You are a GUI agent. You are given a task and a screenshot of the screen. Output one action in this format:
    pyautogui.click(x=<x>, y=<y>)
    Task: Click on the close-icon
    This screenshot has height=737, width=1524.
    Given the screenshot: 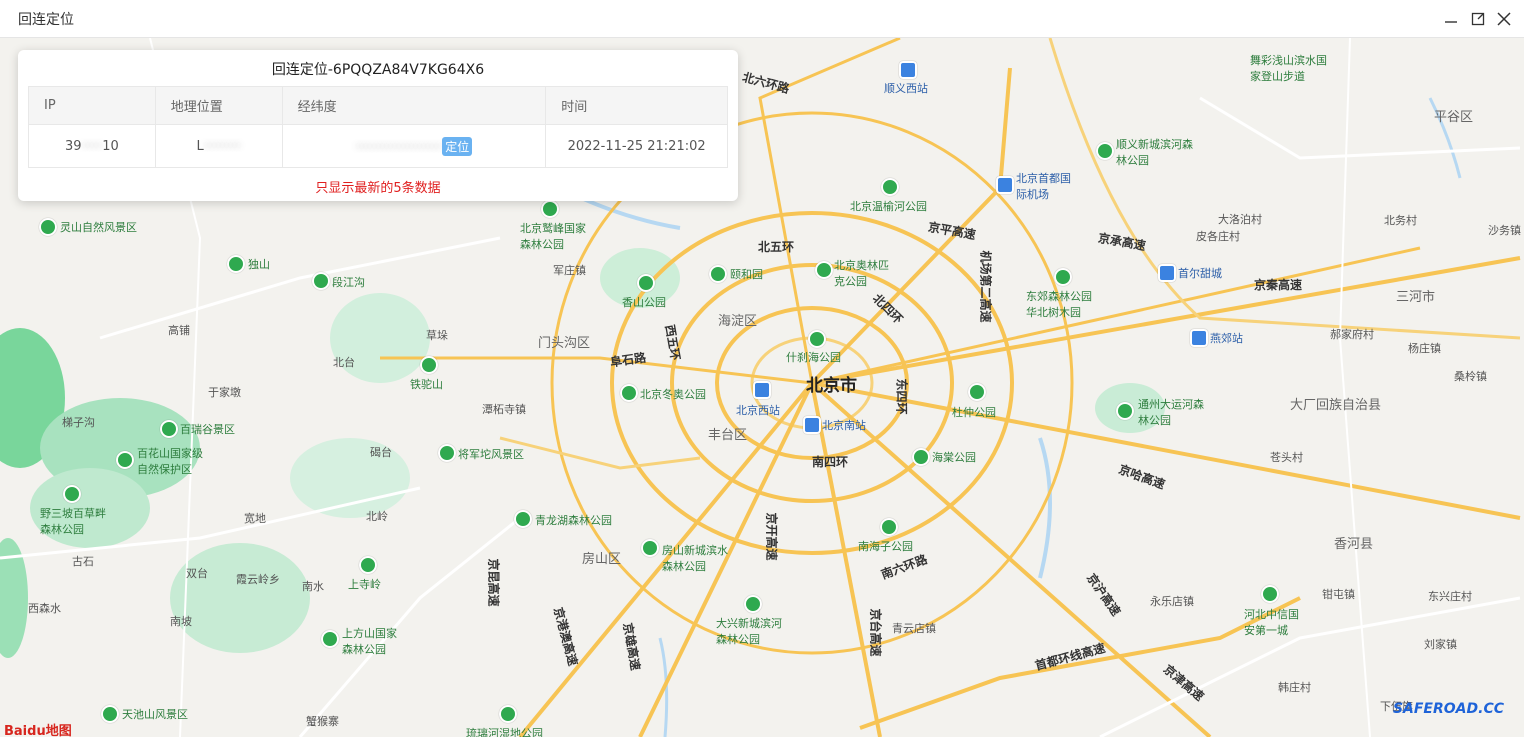 What is the action you would take?
    pyautogui.click(x=1504, y=19)
    